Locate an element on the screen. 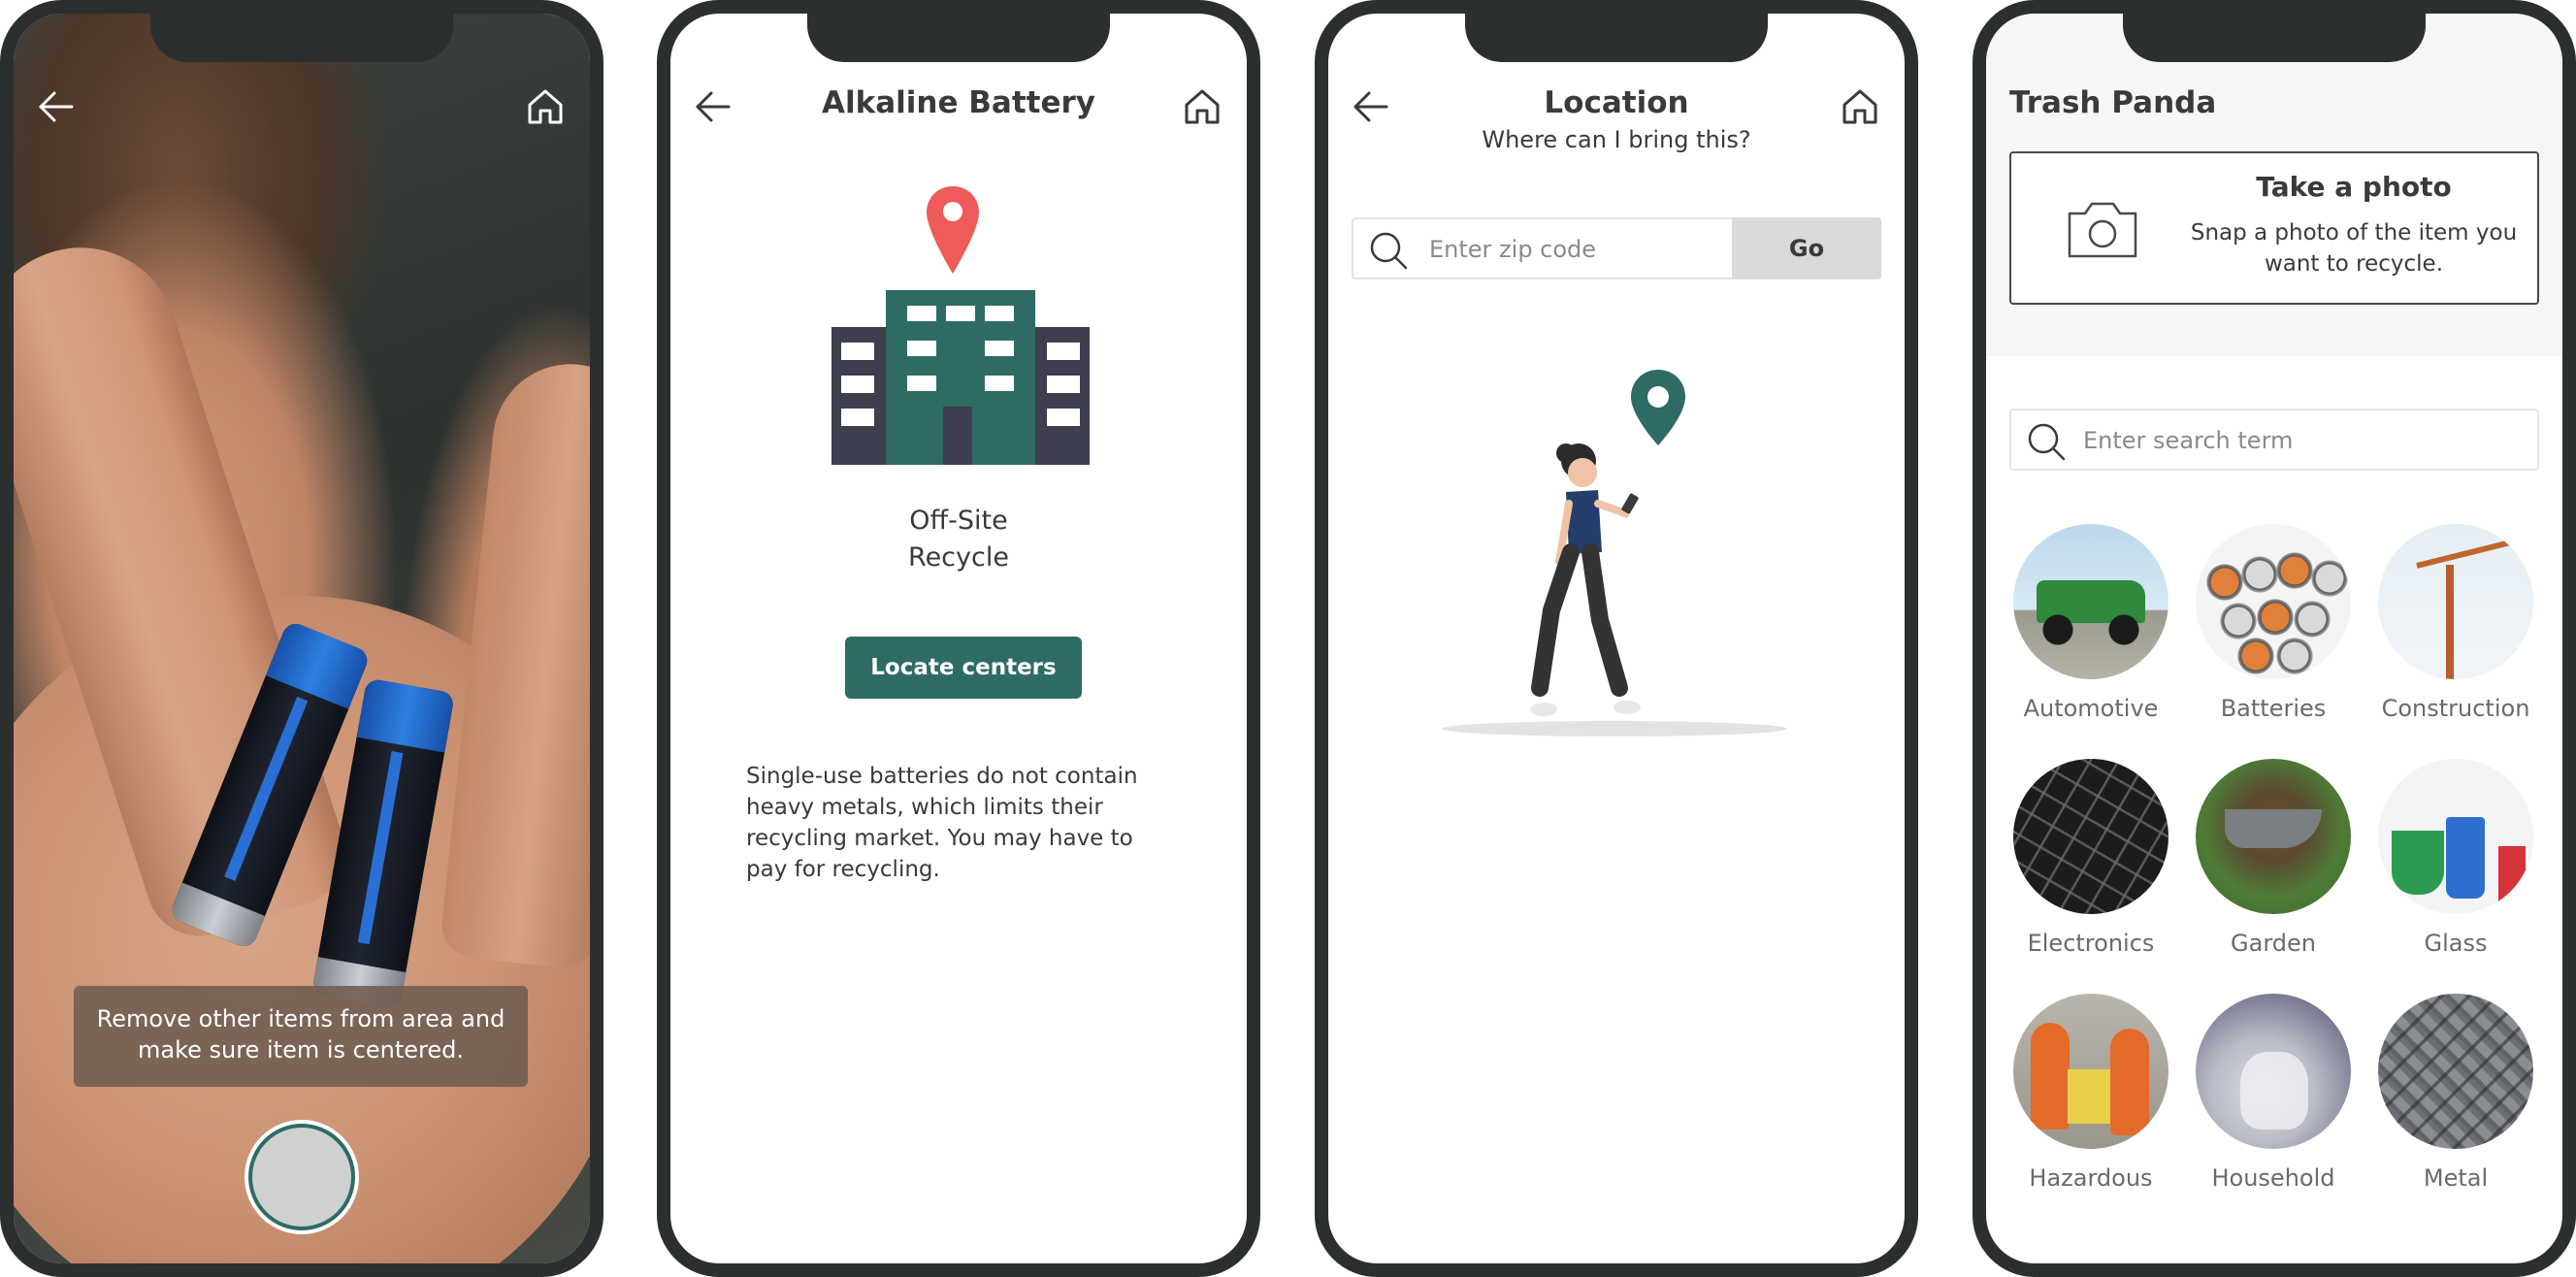 This screenshot has height=1277, width=2576. category-tile: Glass is located at coordinates (2455, 858).